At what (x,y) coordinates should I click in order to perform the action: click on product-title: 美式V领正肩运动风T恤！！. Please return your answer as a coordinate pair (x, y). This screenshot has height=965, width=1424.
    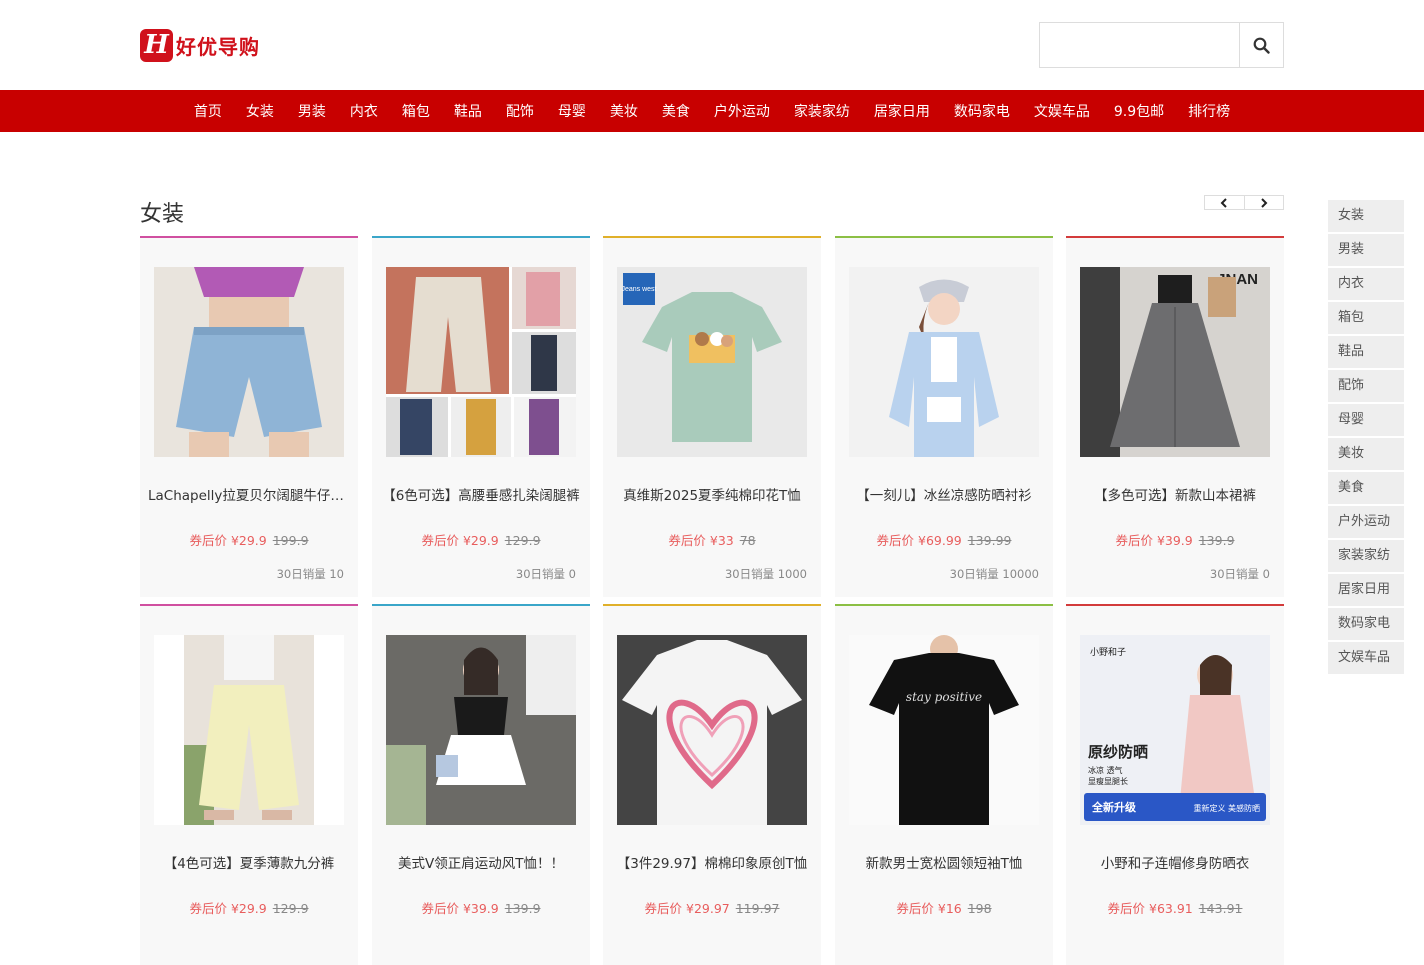
    Looking at the image, I should click on (481, 862).